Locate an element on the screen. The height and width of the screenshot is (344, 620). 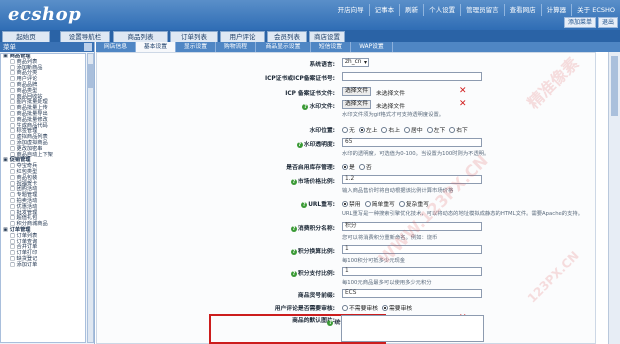
stock-yes: 是 is located at coordinates (348, 166).